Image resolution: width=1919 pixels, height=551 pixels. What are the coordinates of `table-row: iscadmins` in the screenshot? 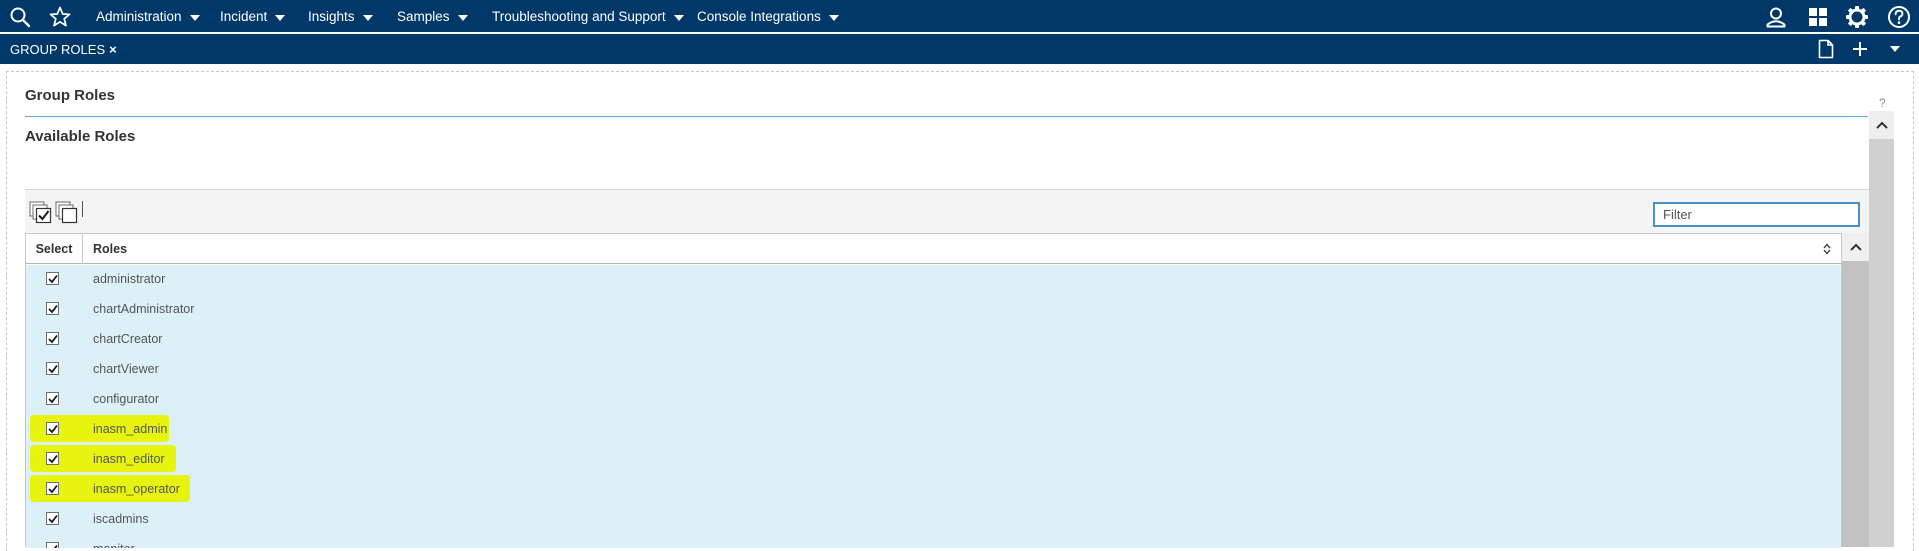 It's located at (933, 520).